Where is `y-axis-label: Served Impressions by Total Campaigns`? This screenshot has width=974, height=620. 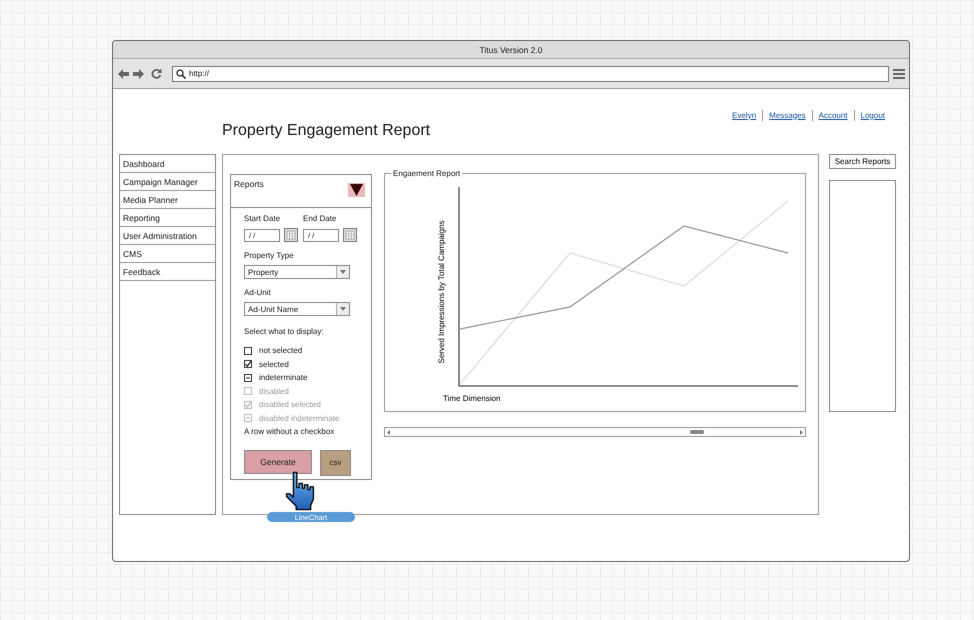 y-axis-label: Served Impressions by Total Campaigns is located at coordinates (441, 292).